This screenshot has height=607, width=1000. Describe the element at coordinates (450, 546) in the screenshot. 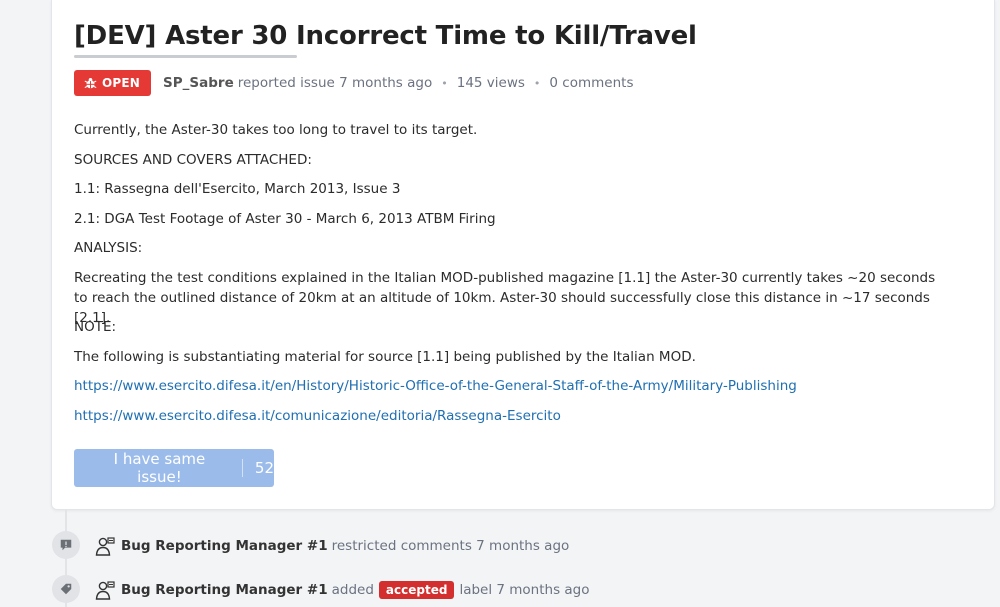

I see `timeline-text: restricted comments 7 months ago` at that location.